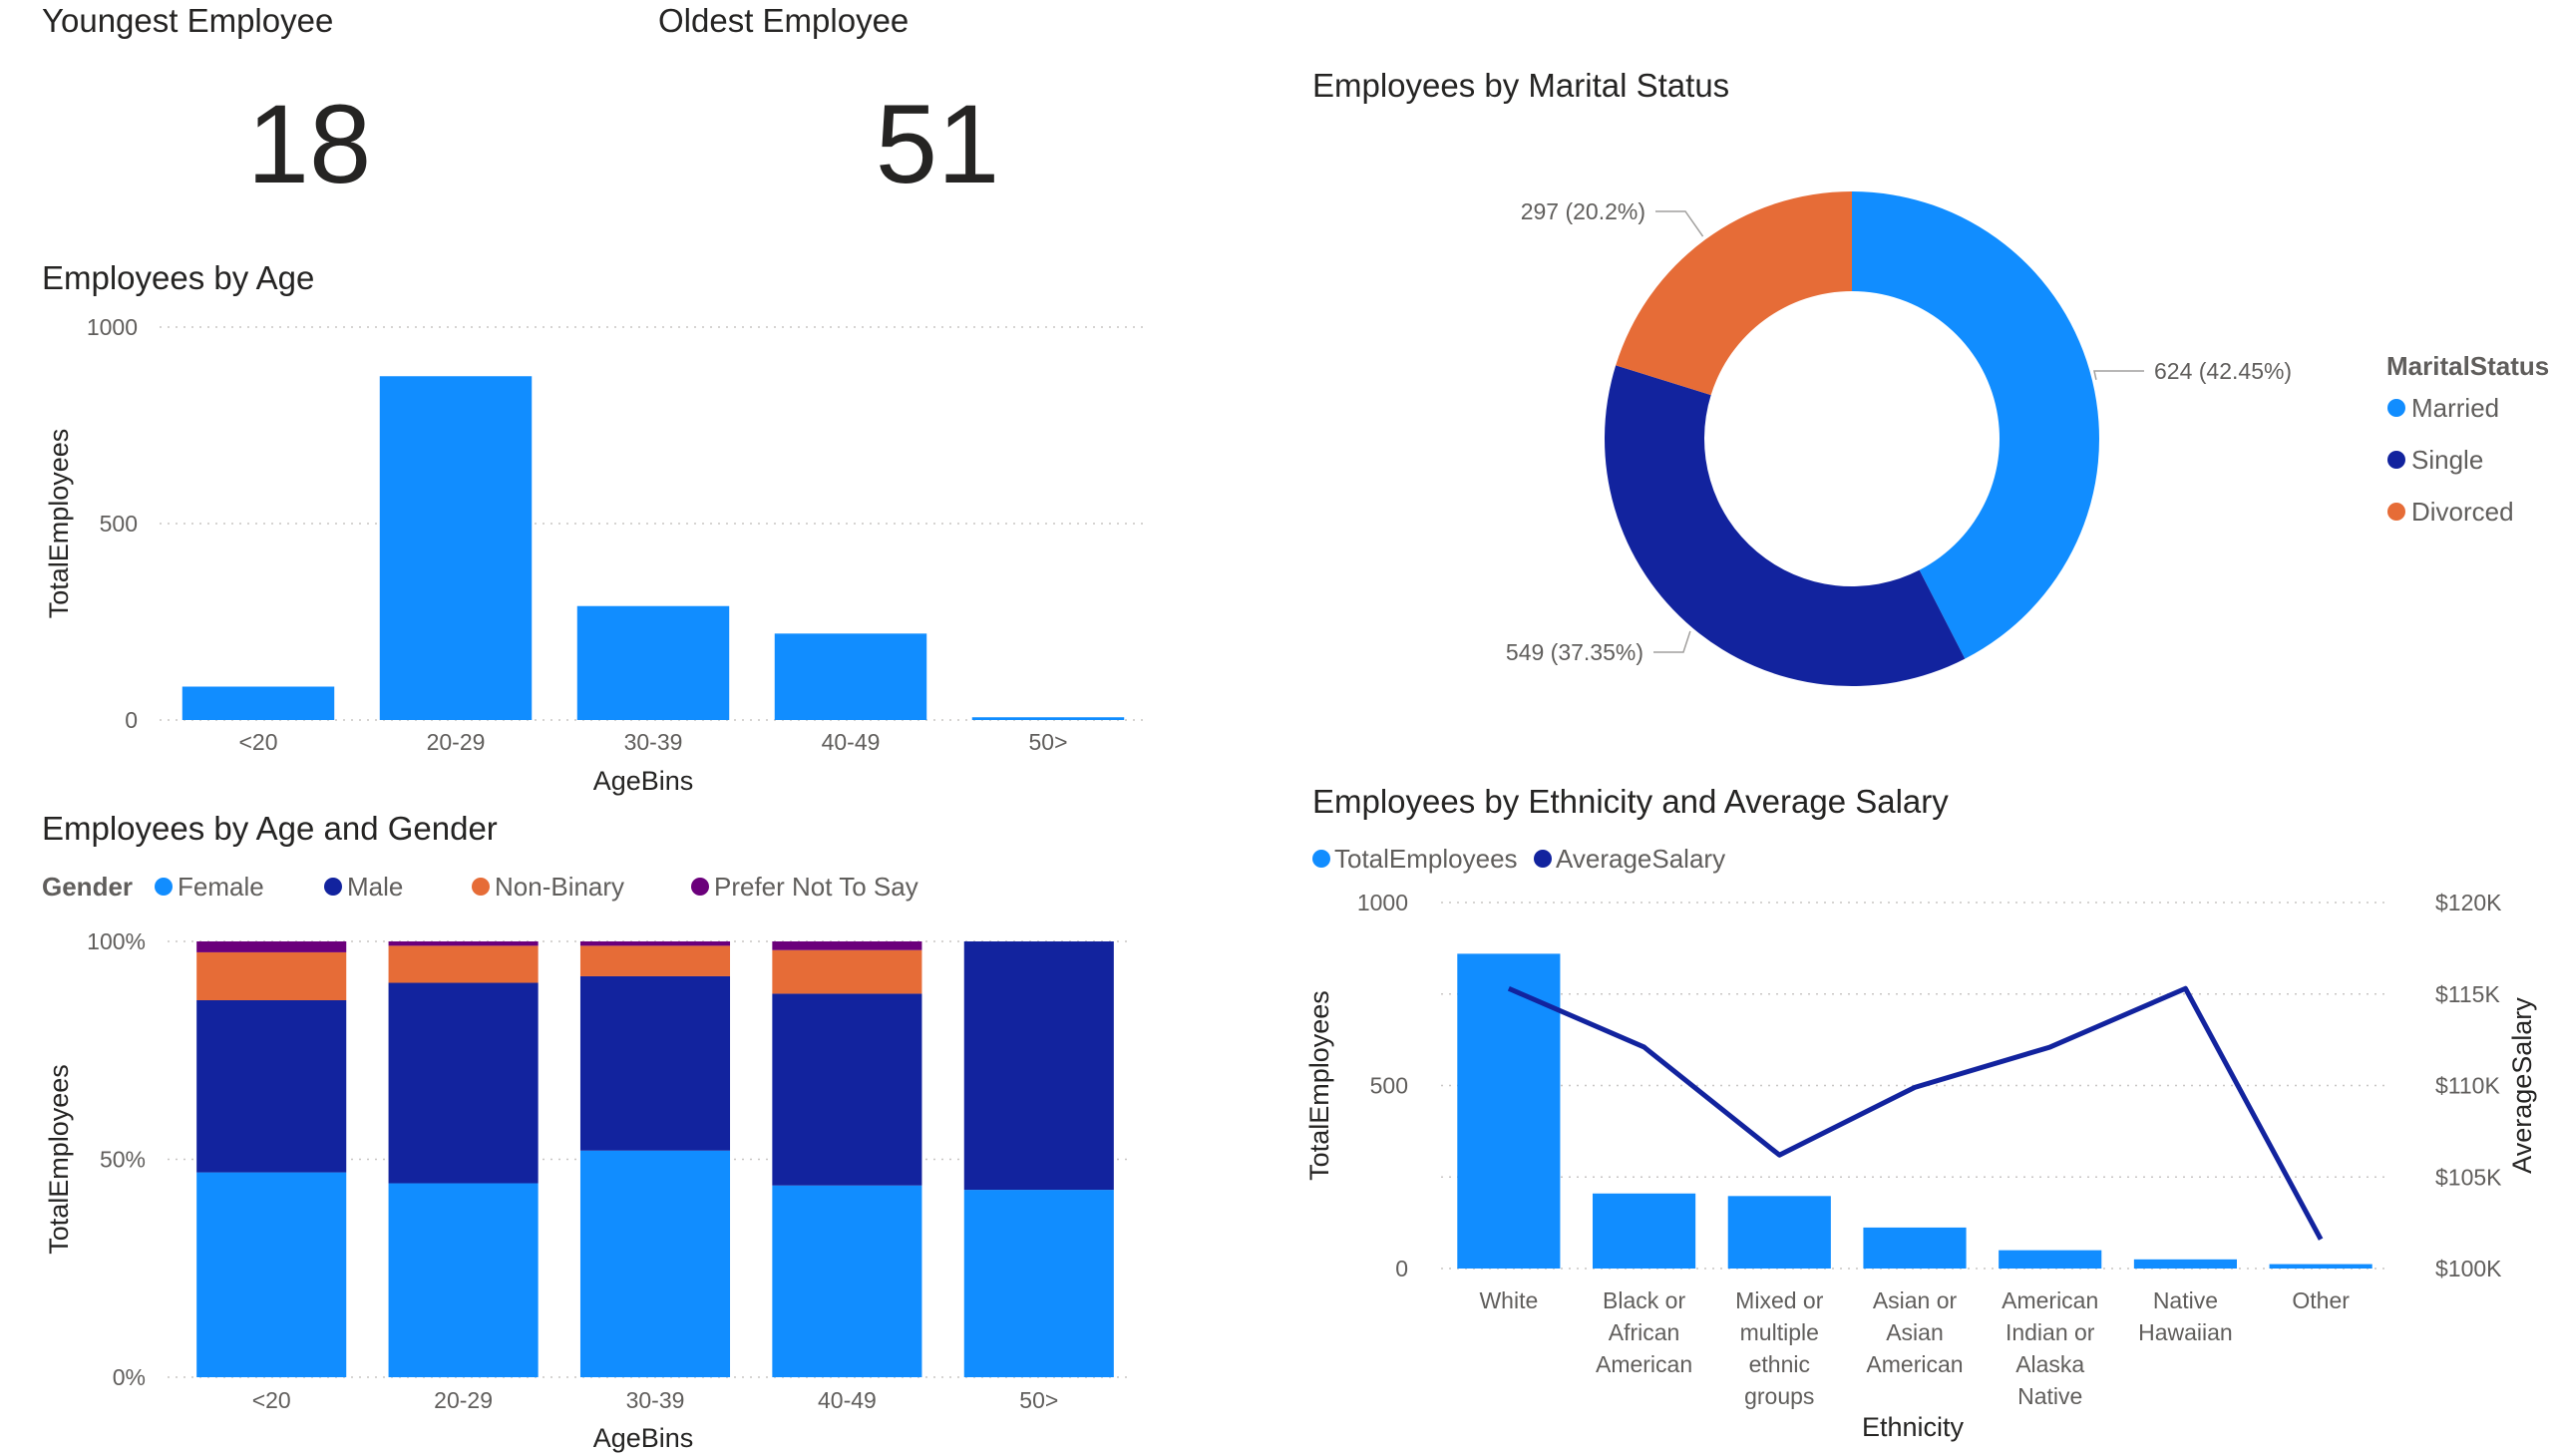  Describe the element at coordinates (1914, 1427) in the screenshot. I see `x-axis-title: Ethnicity` at that location.